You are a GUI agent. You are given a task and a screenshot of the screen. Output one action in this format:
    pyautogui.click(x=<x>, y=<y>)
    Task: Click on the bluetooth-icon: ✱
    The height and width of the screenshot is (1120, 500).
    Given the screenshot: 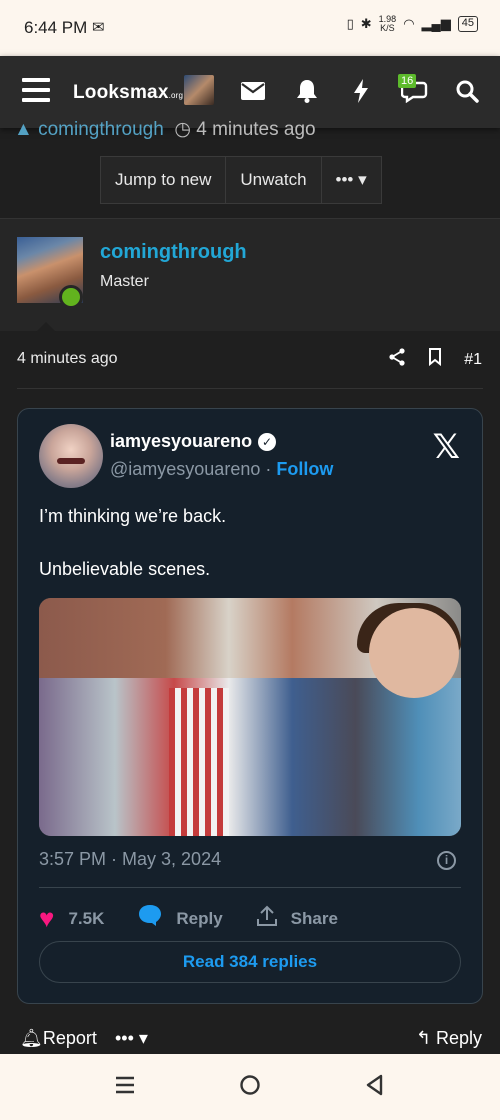 What is the action you would take?
    pyautogui.click(x=366, y=23)
    